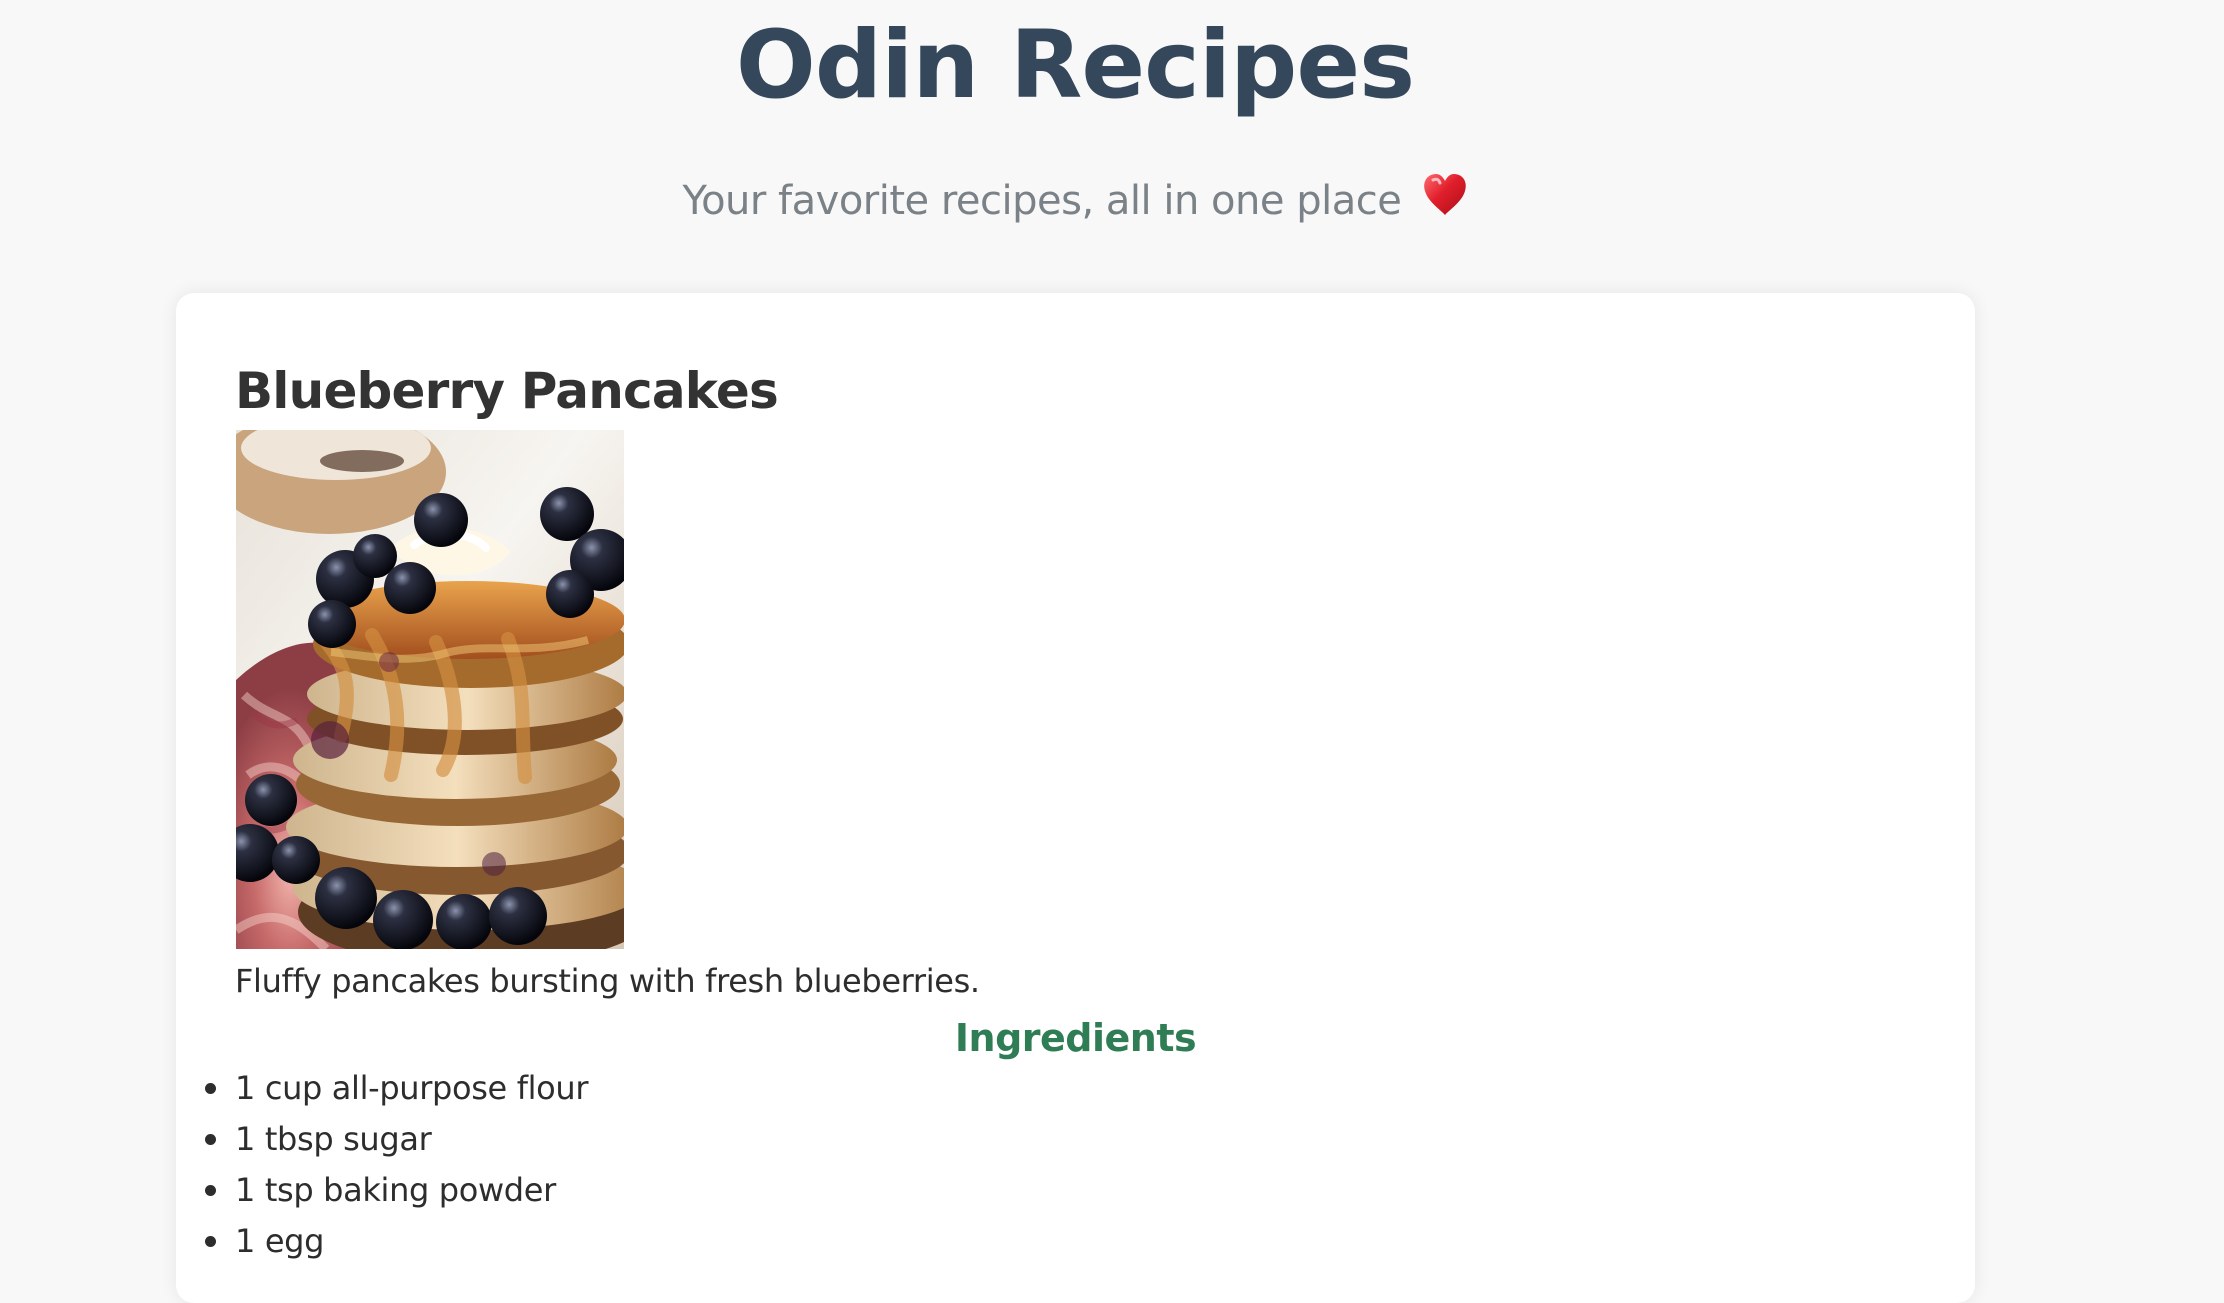 This screenshot has height=1303, width=2224. Describe the element at coordinates (280, 1241) in the screenshot. I see `ingredient-text: 1 egg` at that location.